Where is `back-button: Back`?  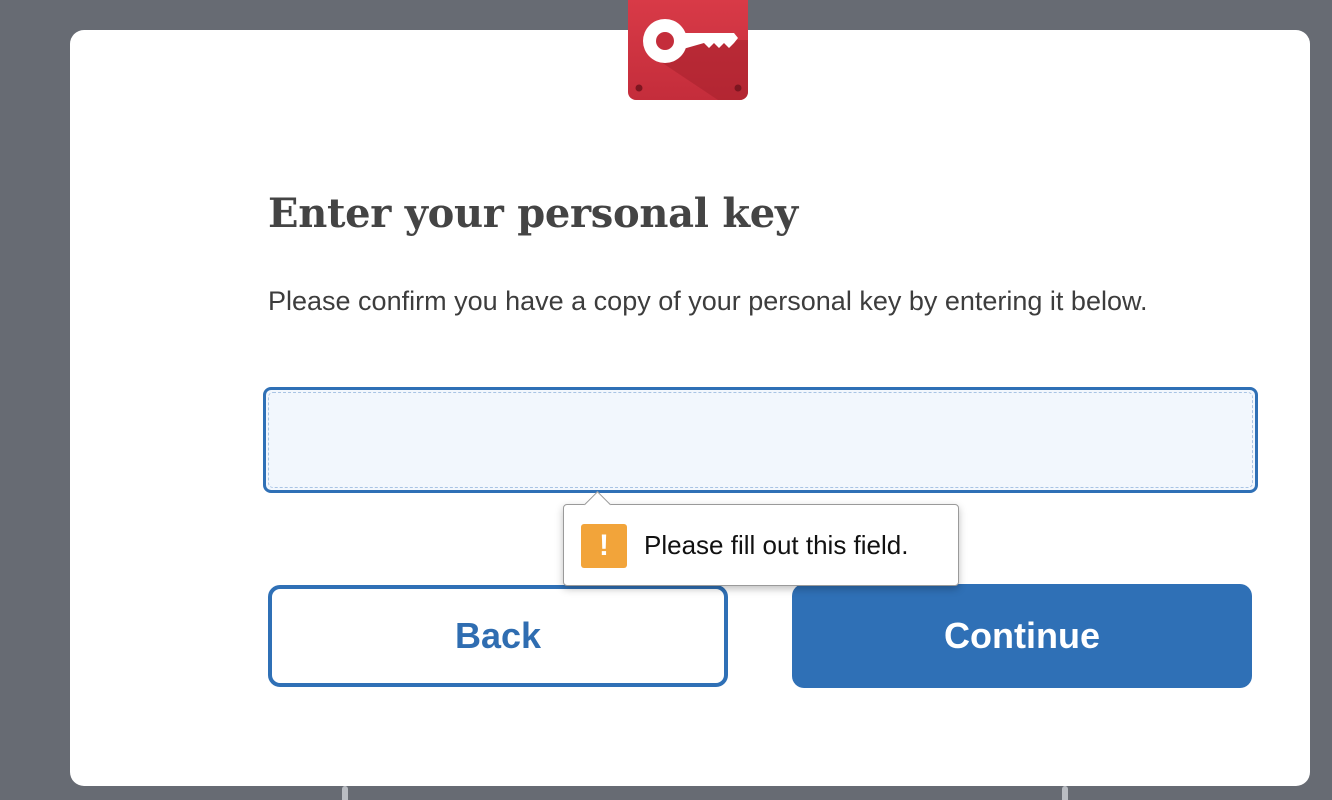 back-button: Back is located at coordinates (498, 636).